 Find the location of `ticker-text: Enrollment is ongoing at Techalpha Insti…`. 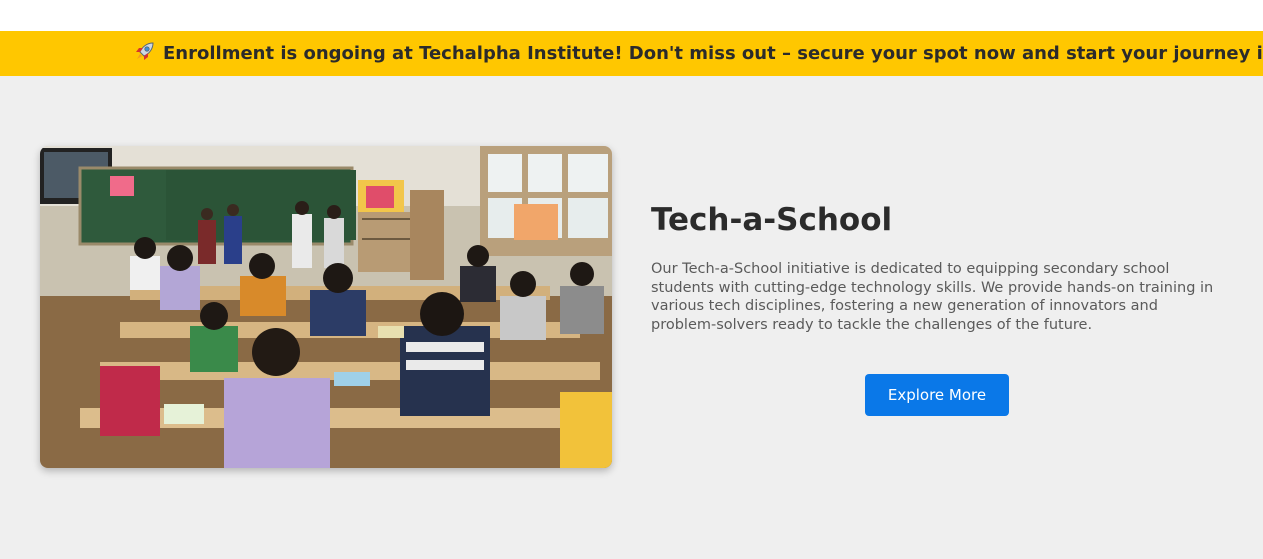

ticker-text: Enrollment is ongoing at Techalpha Insti… is located at coordinates (713, 53).